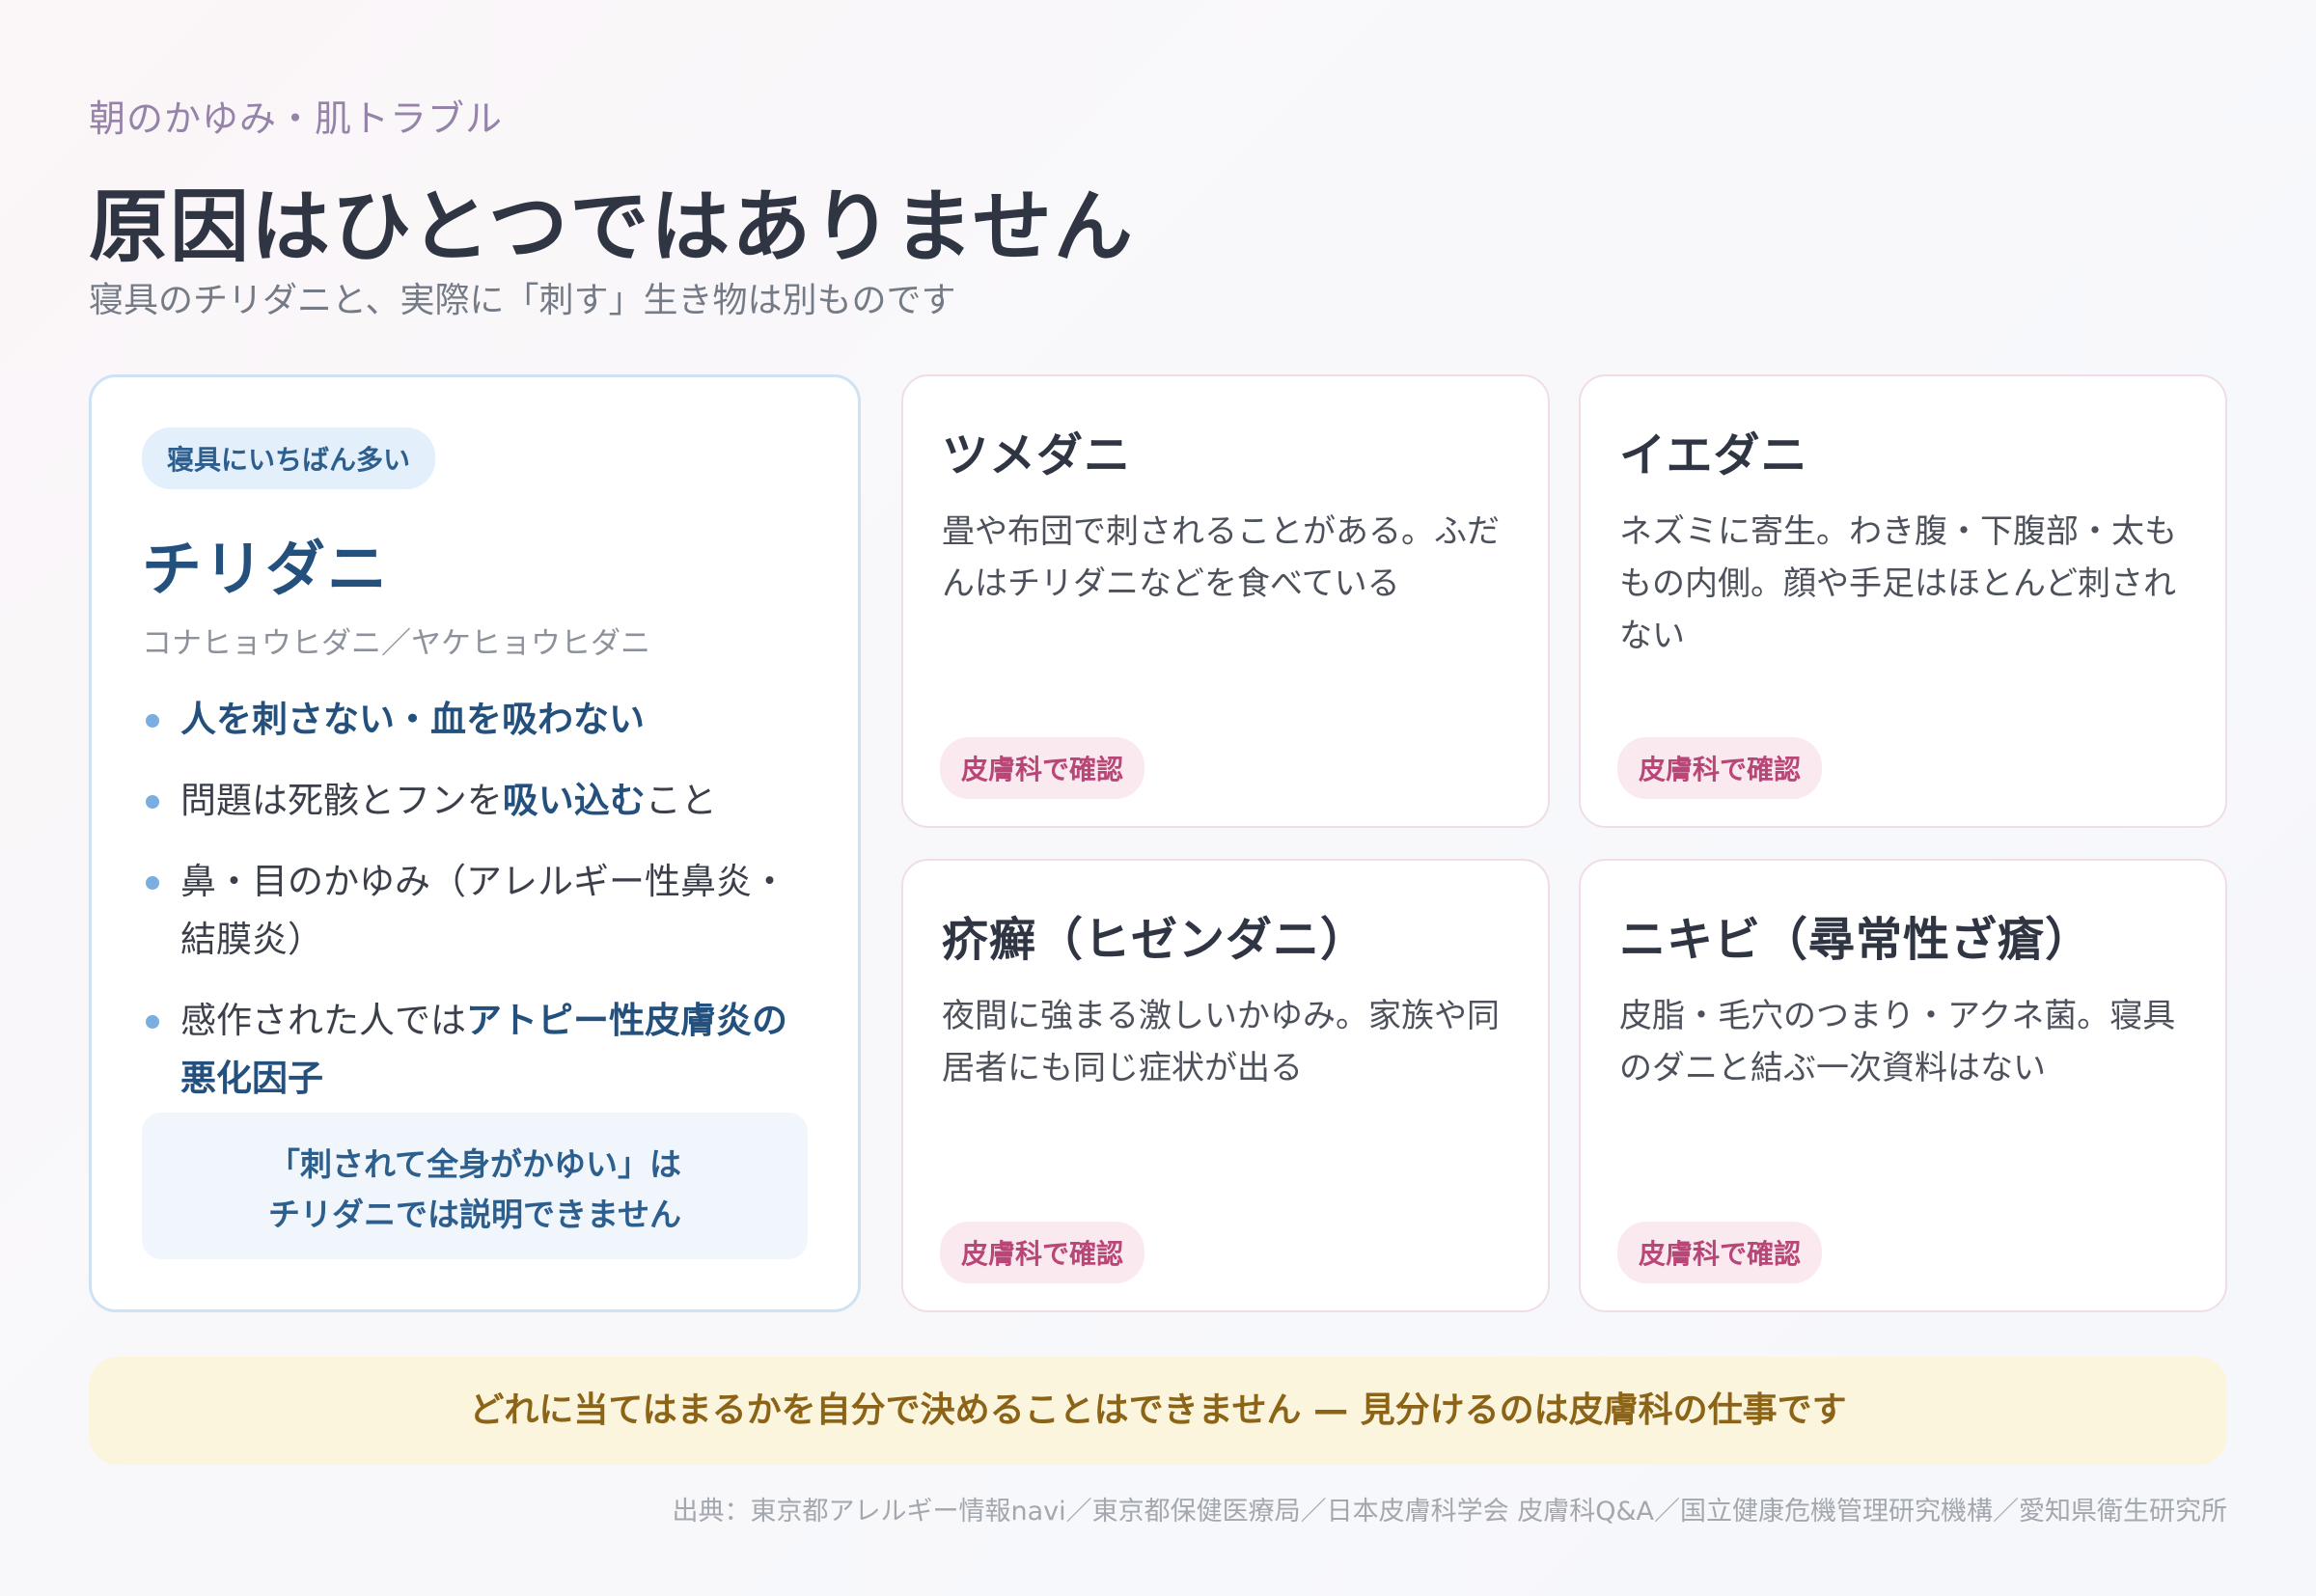  What do you see at coordinates (296, 119) in the screenshot?
I see `eyebrow-label: 朝のかゆみ・肌トラブル` at bounding box center [296, 119].